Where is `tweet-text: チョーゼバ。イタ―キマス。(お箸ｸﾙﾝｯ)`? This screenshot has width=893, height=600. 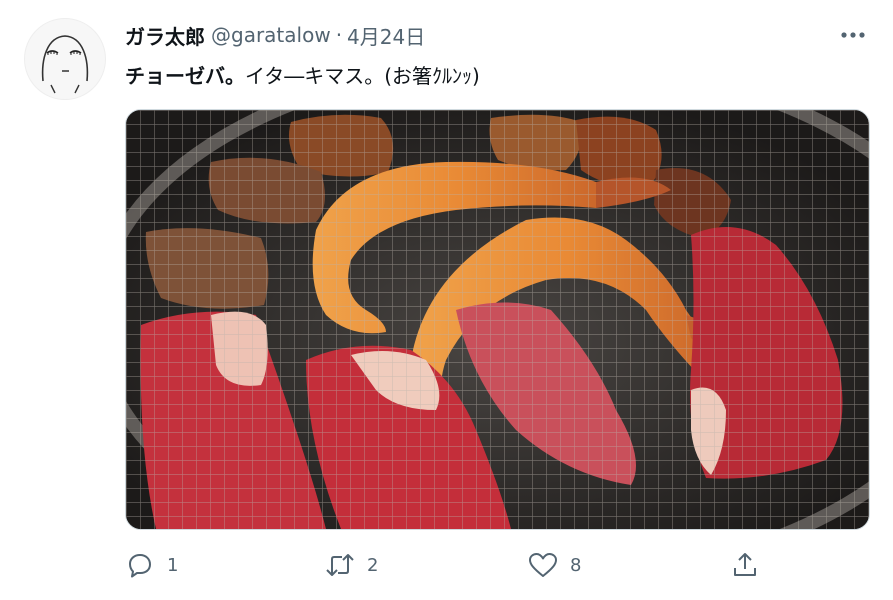 tweet-text: チョーゼバ。イタ―キマス。(お箸ｸﾙﾝｯ) is located at coordinates (302, 74).